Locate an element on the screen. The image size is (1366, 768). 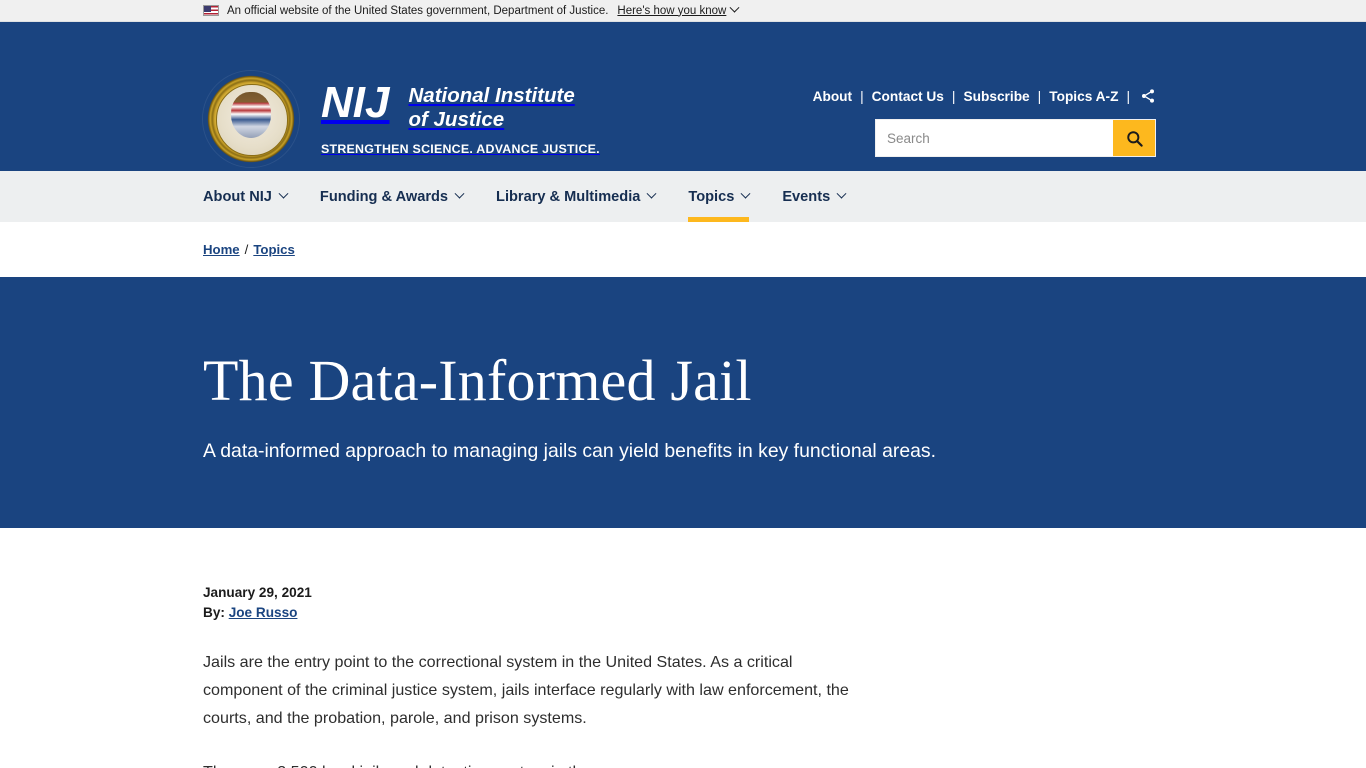
utility-link-subscribe: Subscribe is located at coordinates (996, 96).